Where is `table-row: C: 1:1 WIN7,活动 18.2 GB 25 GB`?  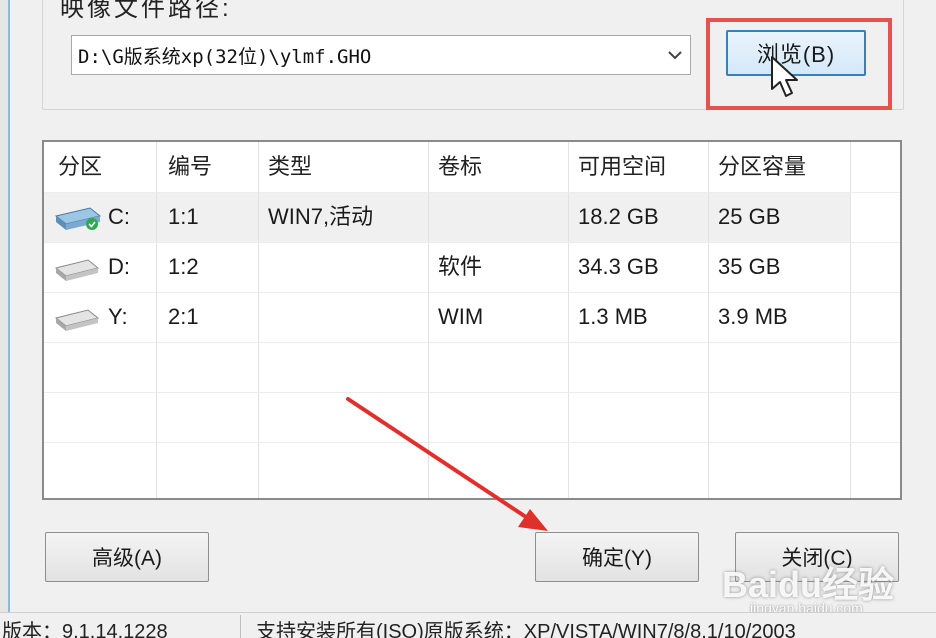
table-row: C: 1:1 WIN7,活动 18.2 GB 25 GB is located at coordinates (472, 217).